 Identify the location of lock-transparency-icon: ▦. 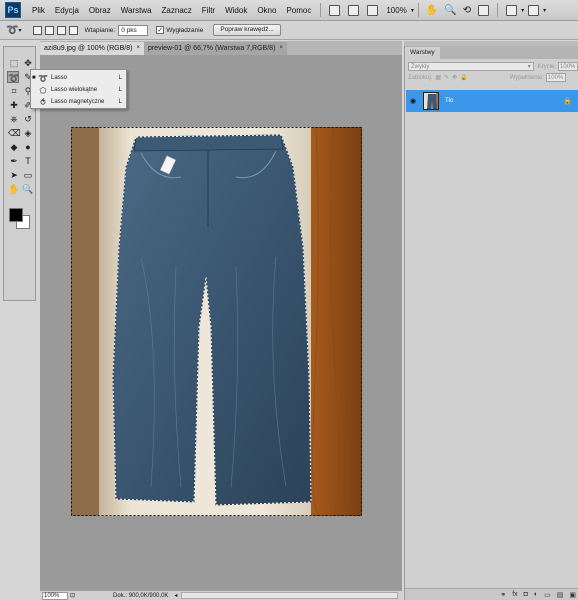
(438, 77).